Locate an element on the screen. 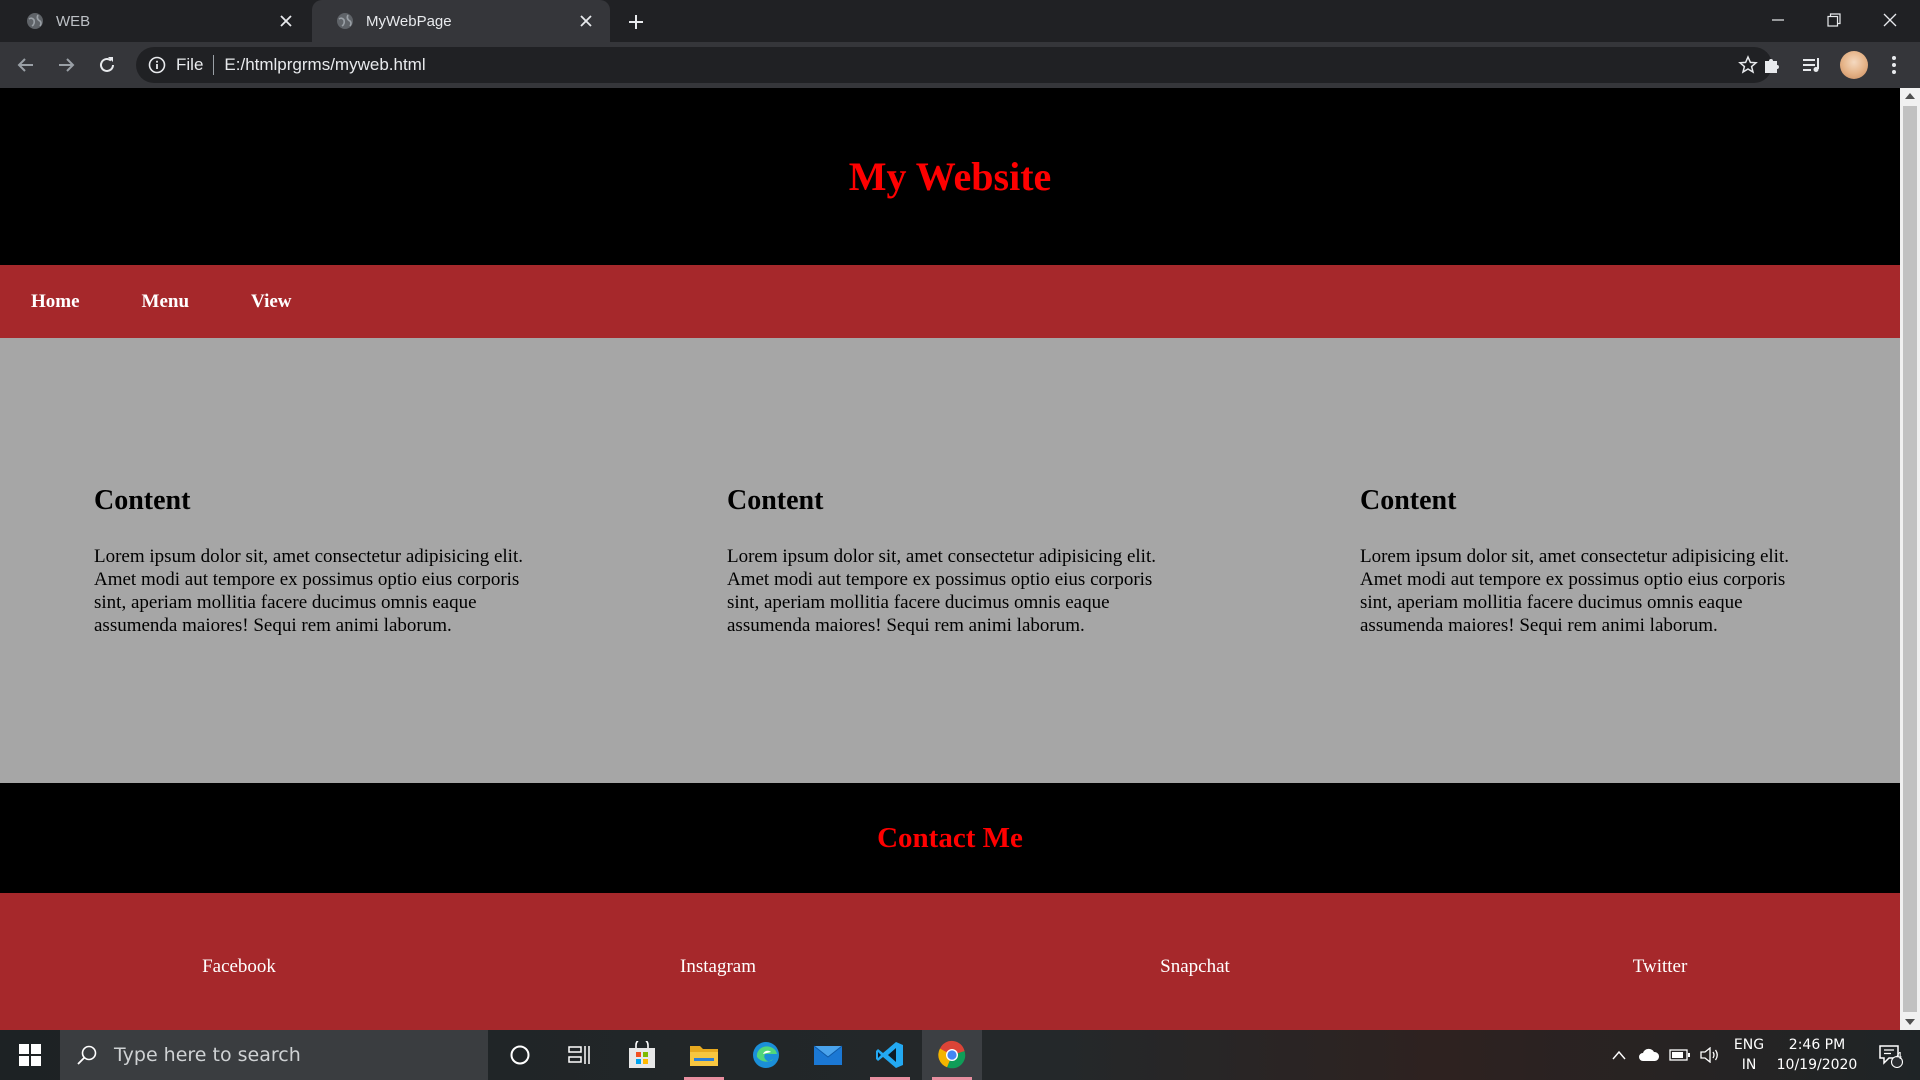 This screenshot has width=1920, height=1080. region-code: IN is located at coordinates (1749, 1065).